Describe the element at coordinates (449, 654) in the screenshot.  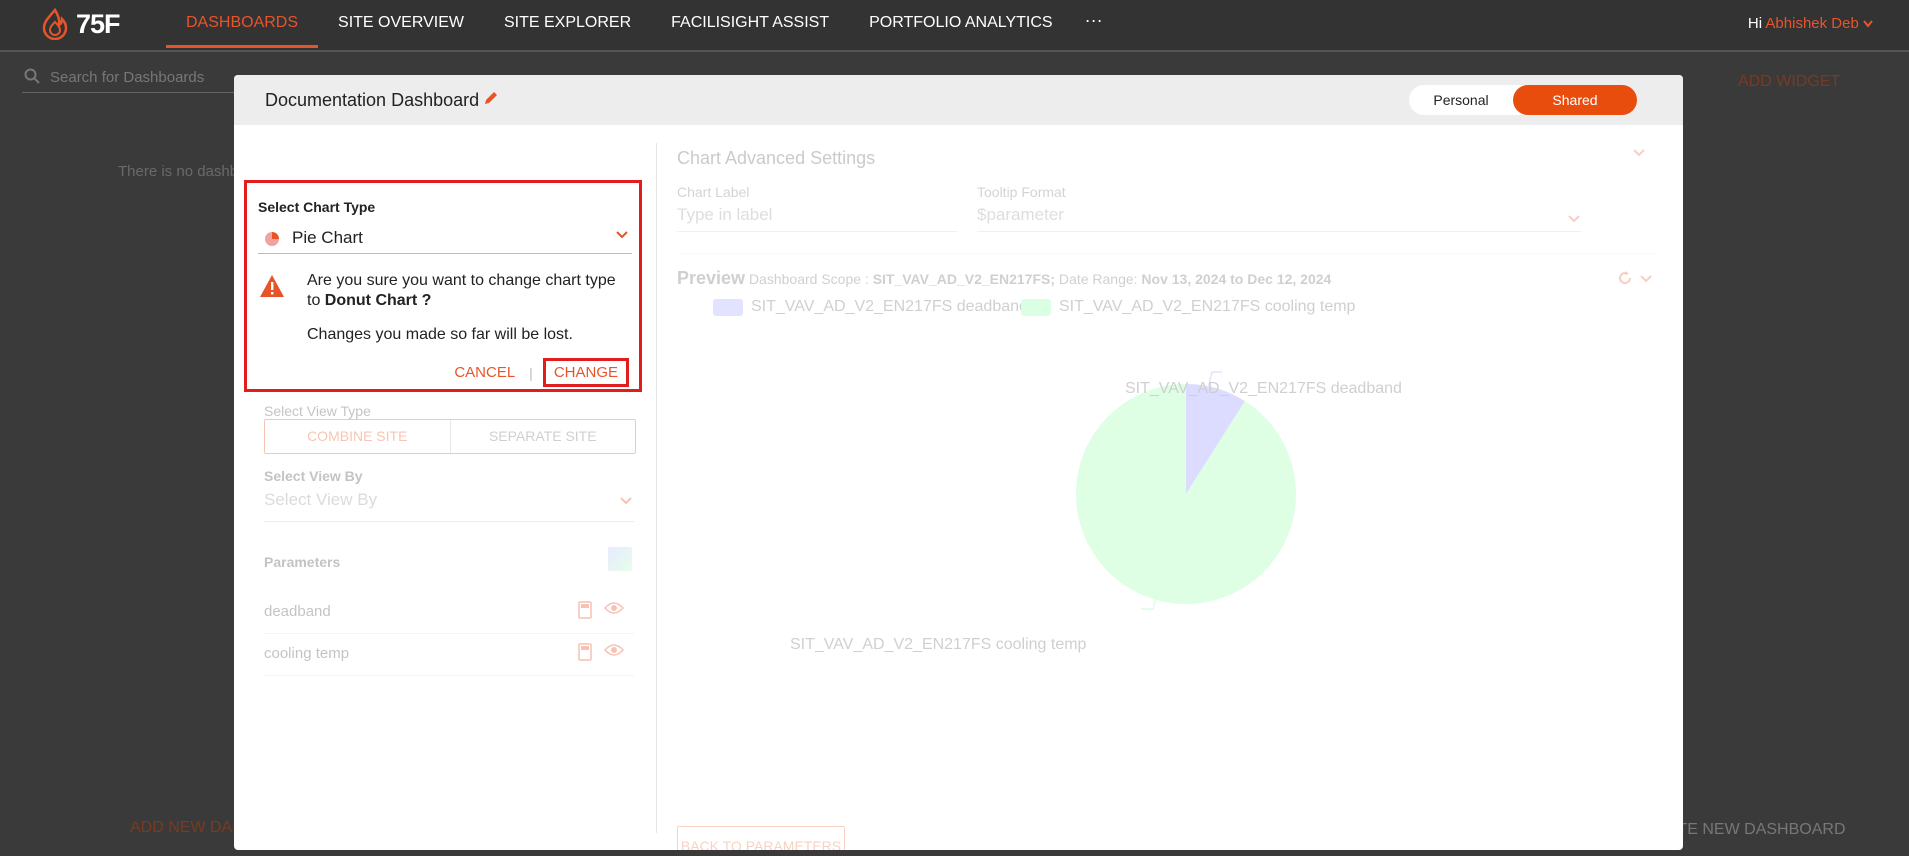
I see `parameter-row: cooling temp` at that location.